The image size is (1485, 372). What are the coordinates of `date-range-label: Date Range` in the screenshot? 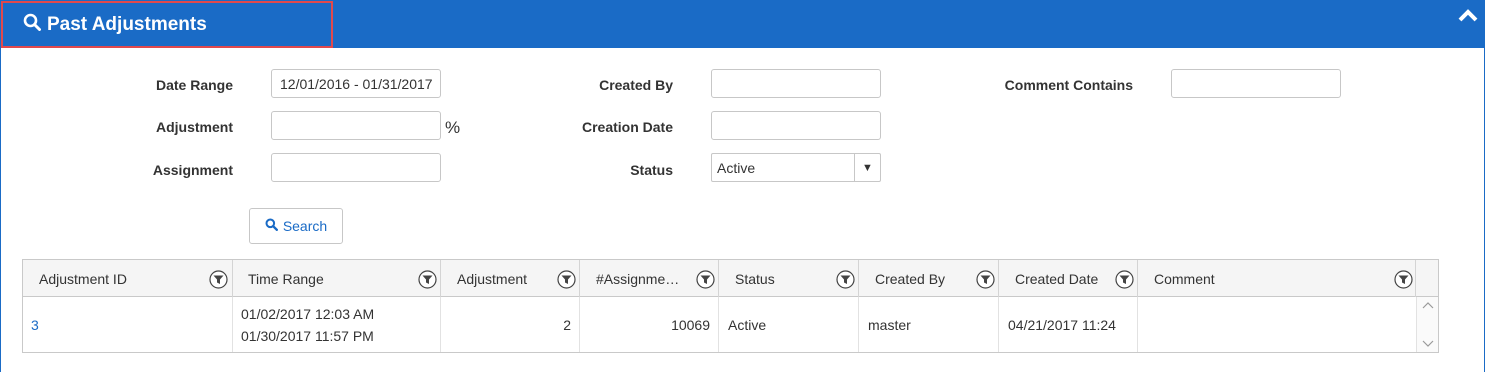 It's located at (194, 85).